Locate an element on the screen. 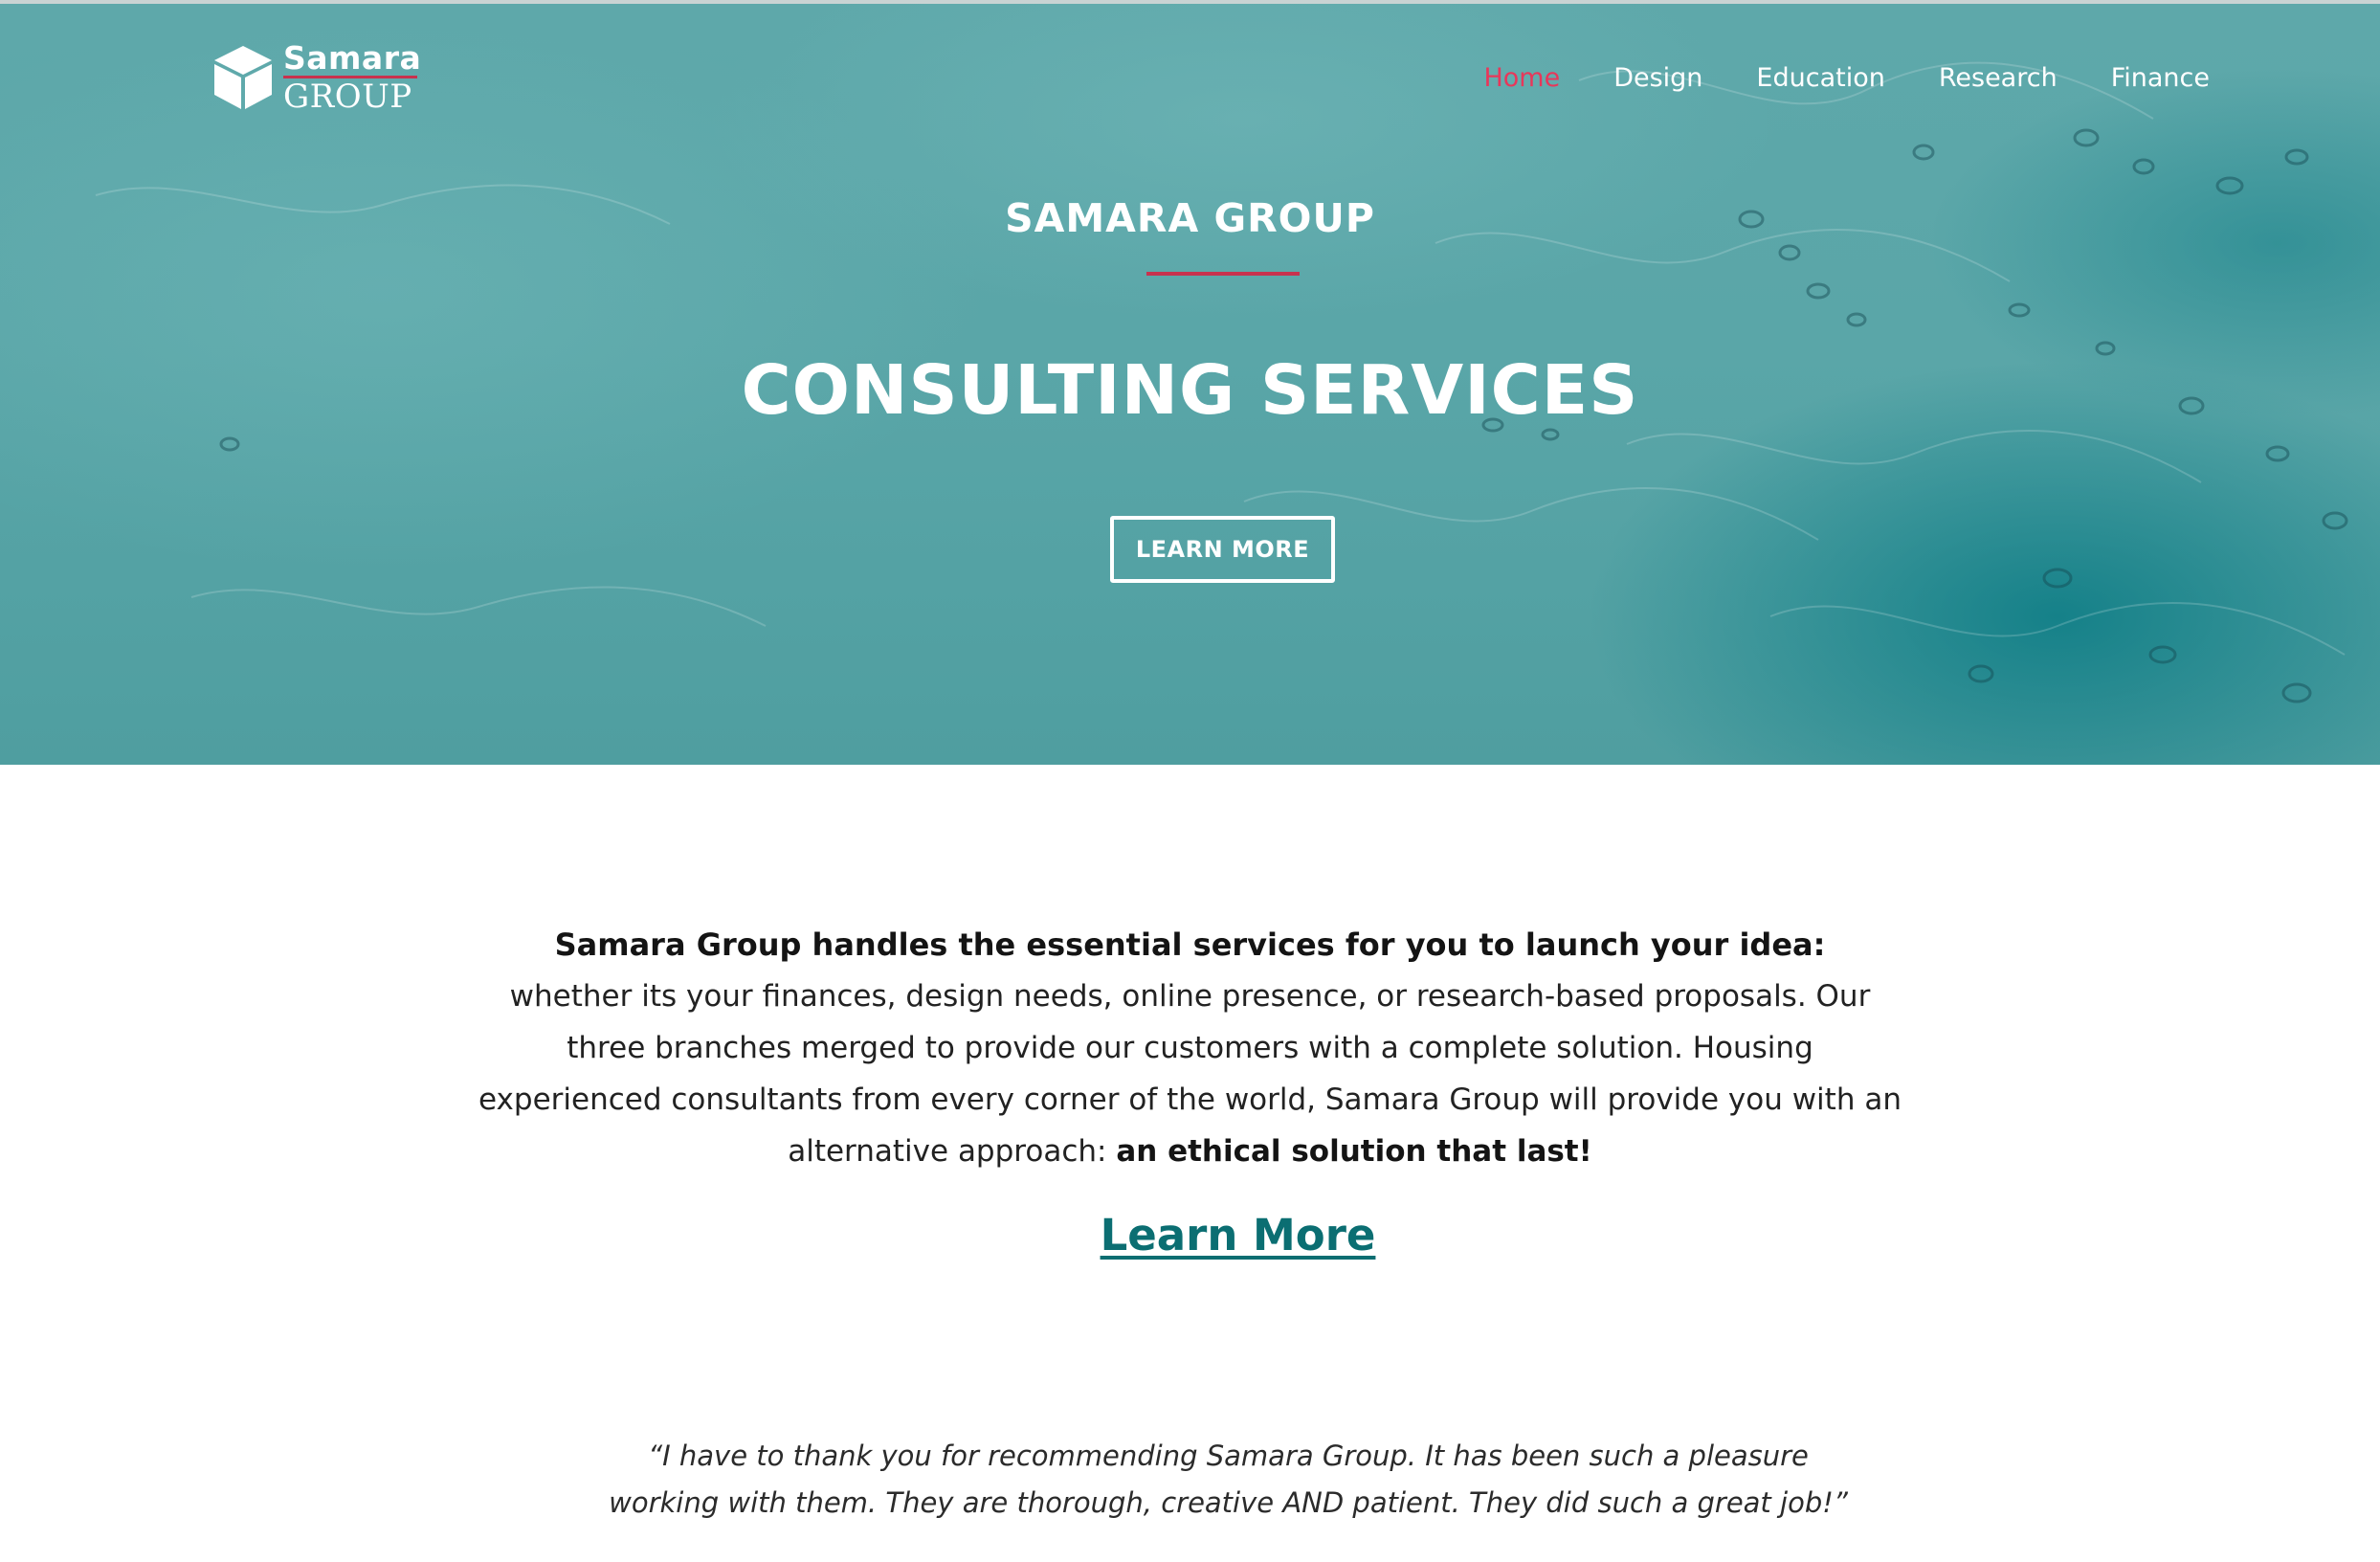 The image size is (2380, 1562). logo-wordmark: Samara GROUP is located at coordinates (352, 78).